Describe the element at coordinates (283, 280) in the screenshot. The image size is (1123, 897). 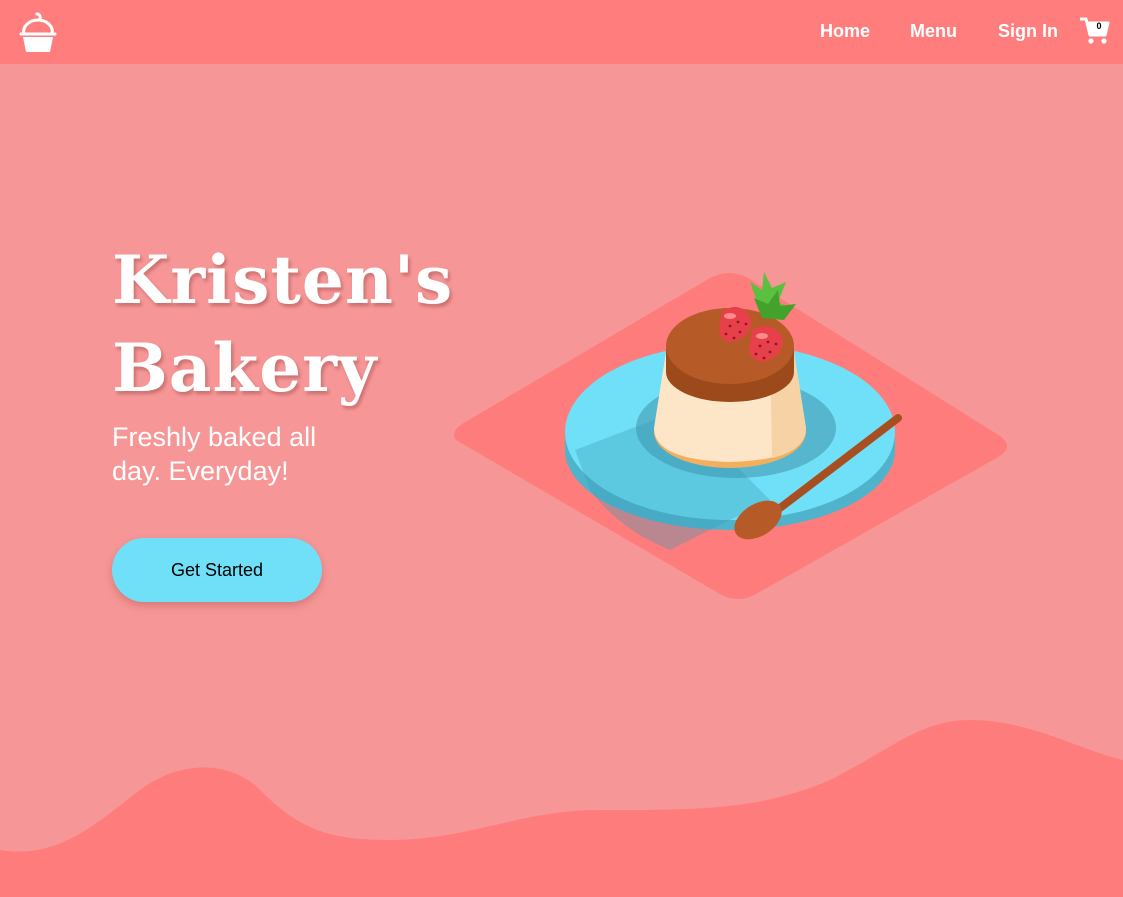
I see `hero-title-line1: Kristen's` at that location.